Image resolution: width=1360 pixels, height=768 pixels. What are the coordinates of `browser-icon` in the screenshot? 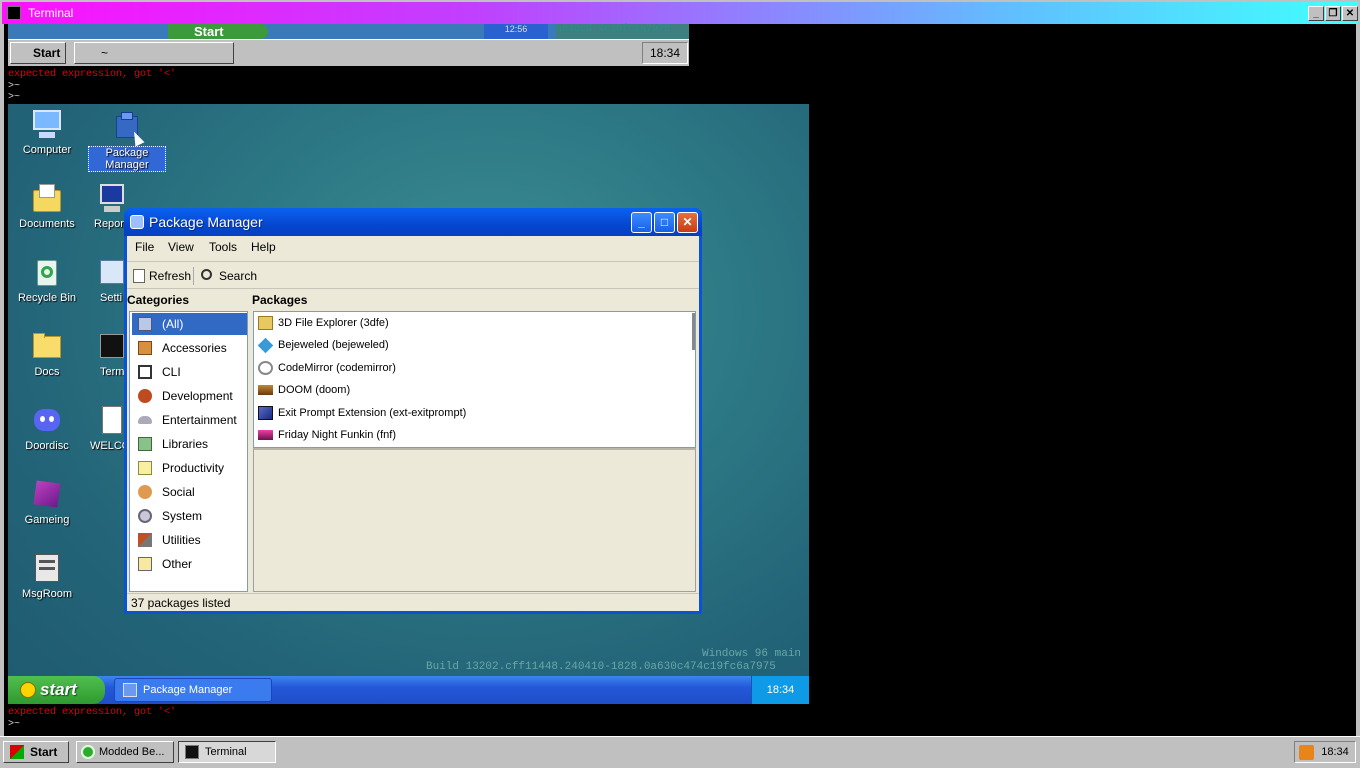 It's located at (88, 752).